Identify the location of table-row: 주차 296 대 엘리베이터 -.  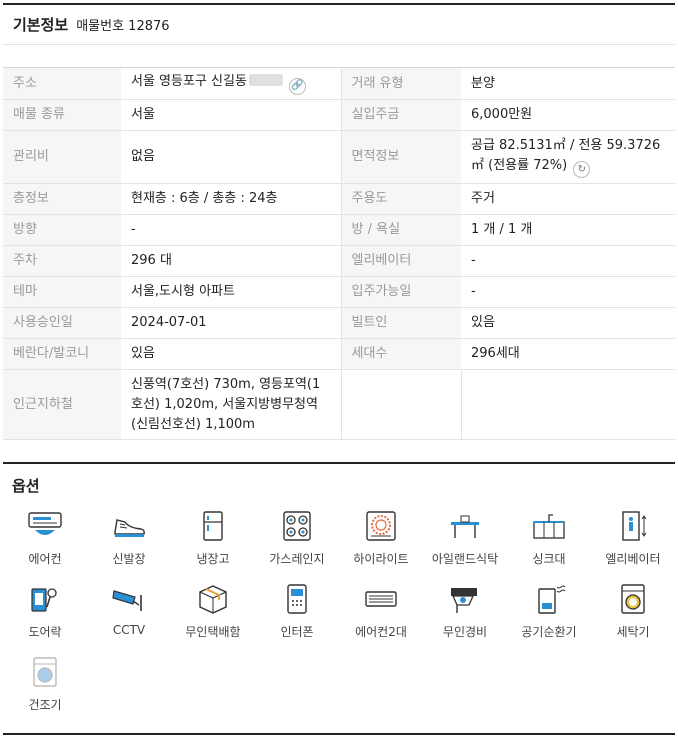
(339, 261).